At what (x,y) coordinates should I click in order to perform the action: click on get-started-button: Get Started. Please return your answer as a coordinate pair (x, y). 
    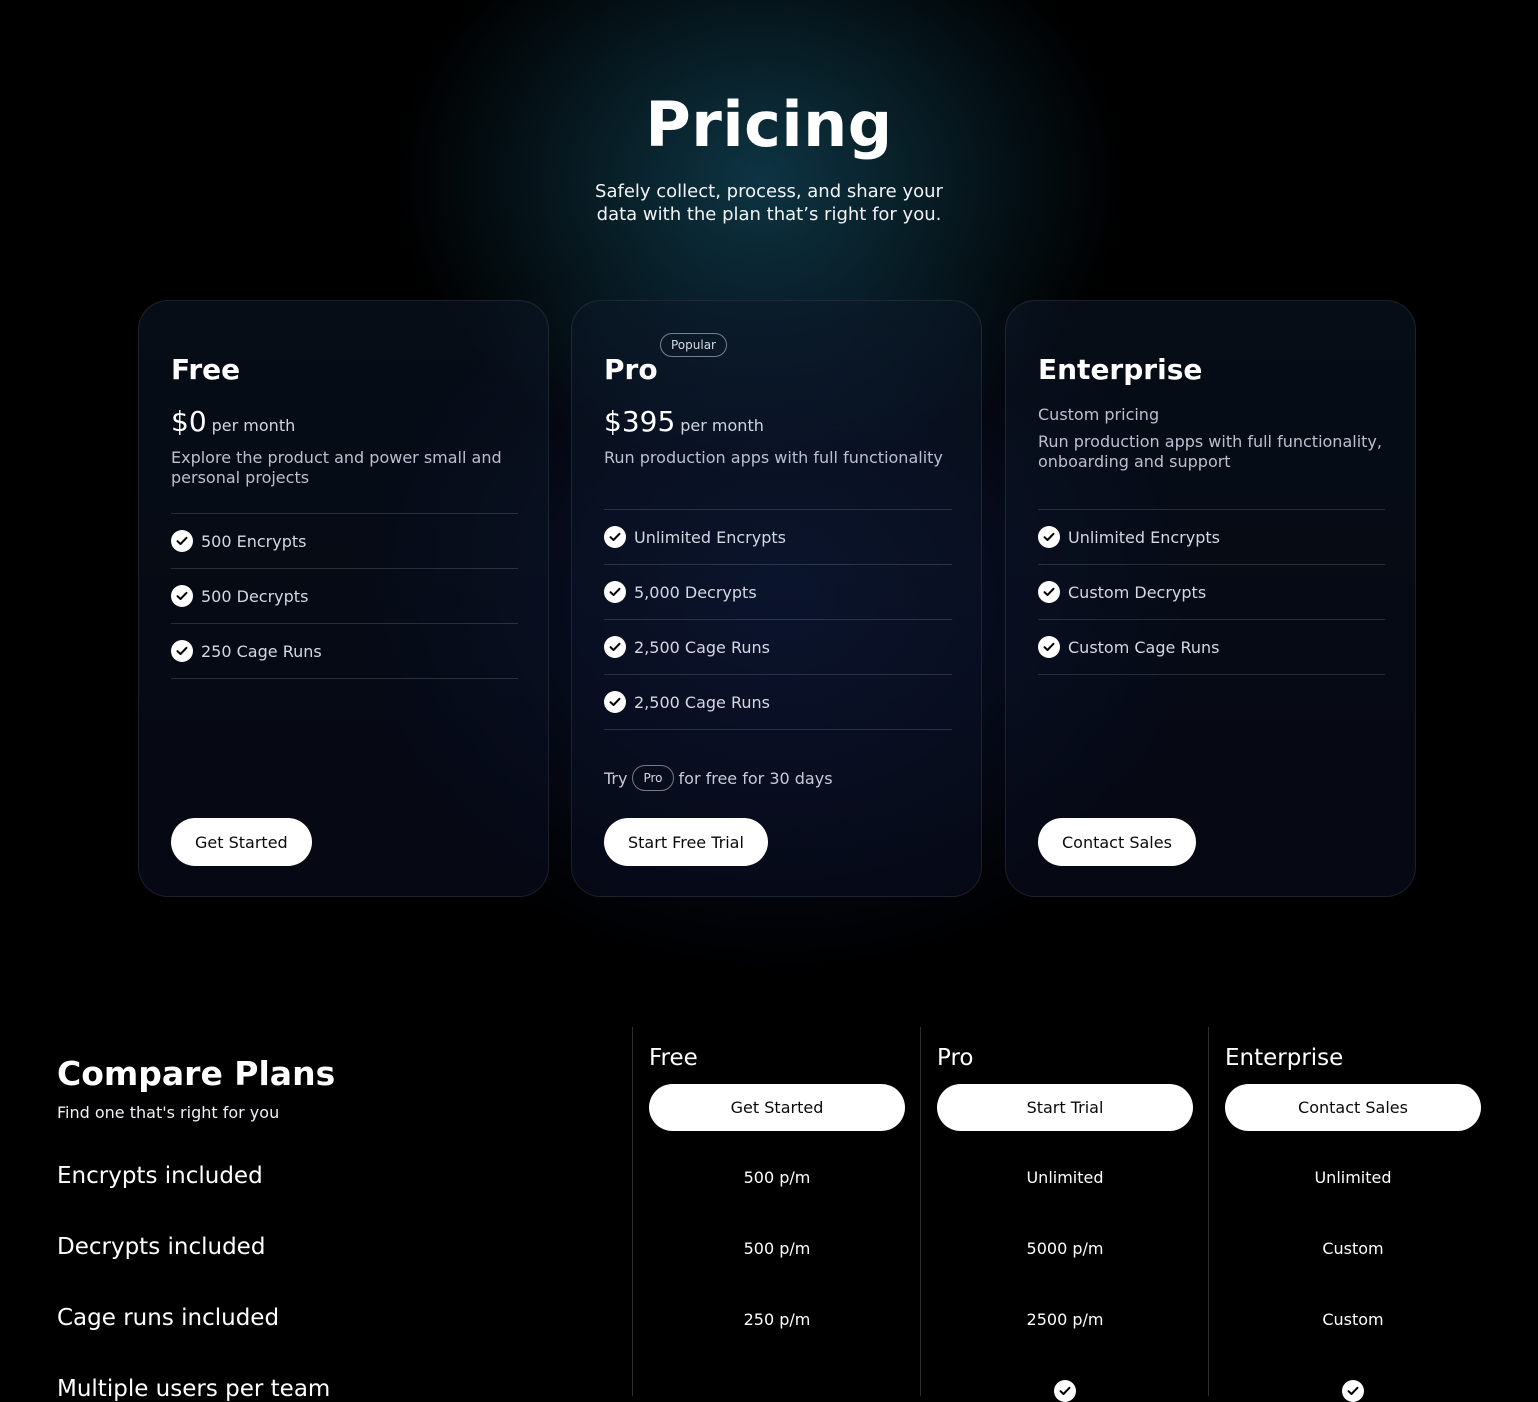
    Looking at the image, I should click on (241, 842).